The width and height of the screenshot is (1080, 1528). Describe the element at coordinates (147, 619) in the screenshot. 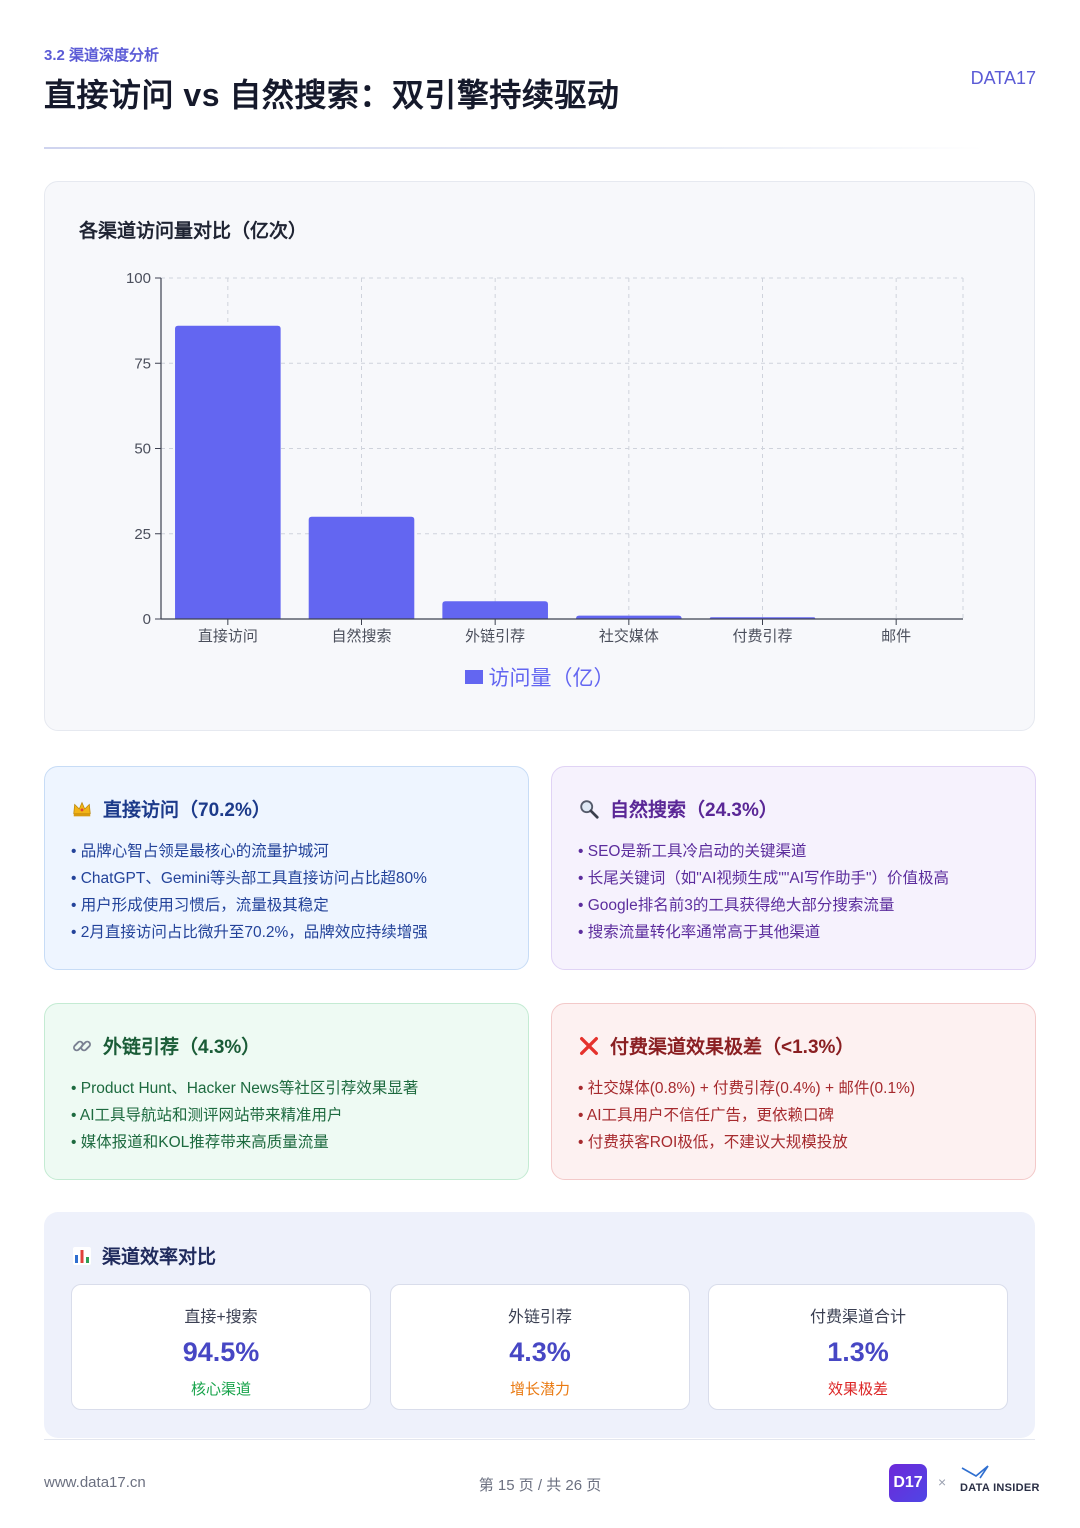

I see `y-tick-label: 0` at that location.